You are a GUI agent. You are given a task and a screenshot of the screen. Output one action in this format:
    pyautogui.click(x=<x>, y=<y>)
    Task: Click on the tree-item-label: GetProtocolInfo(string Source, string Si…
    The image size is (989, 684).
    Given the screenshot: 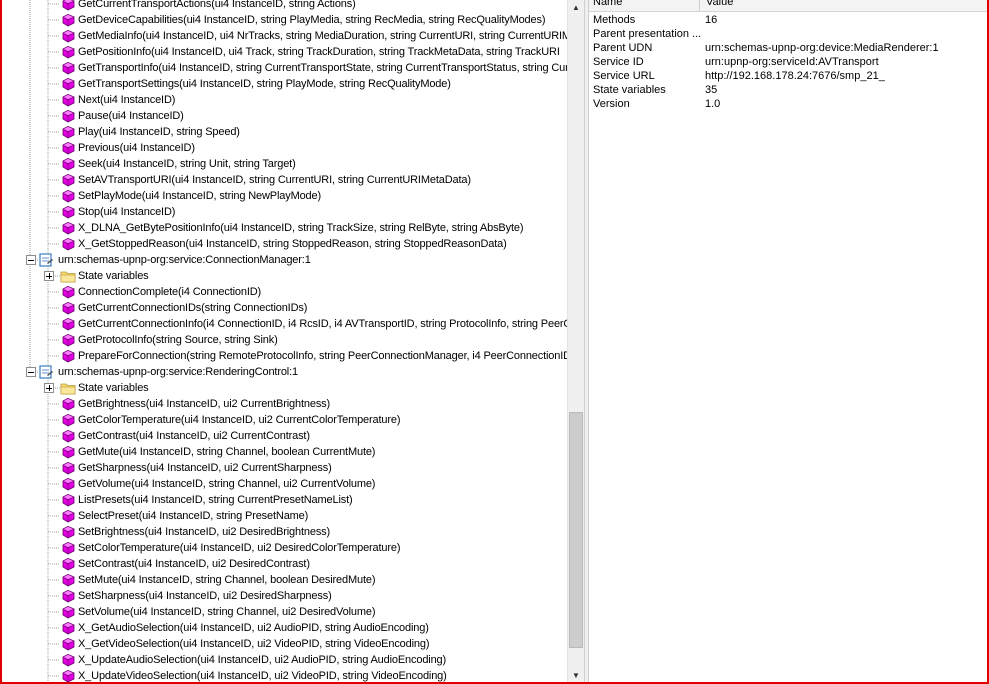 What is the action you would take?
    pyautogui.click(x=178, y=340)
    